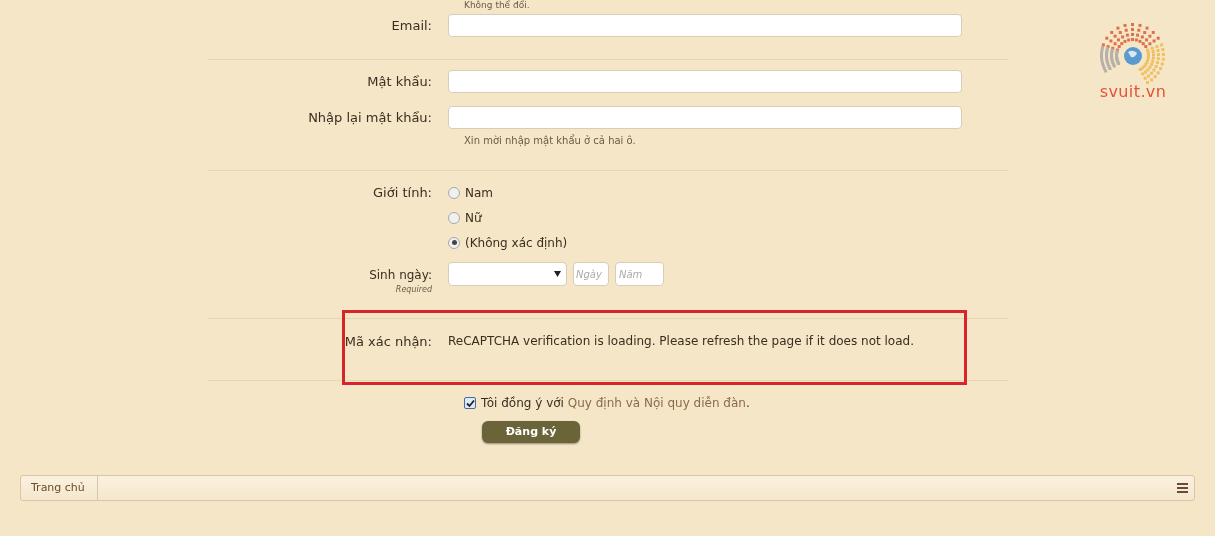 The width and height of the screenshot is (1215, 536). What do you see at coordinates (531, 432) in the screenshot?
I see `register-button: Đăng ký` at bounding box center [531, 432].